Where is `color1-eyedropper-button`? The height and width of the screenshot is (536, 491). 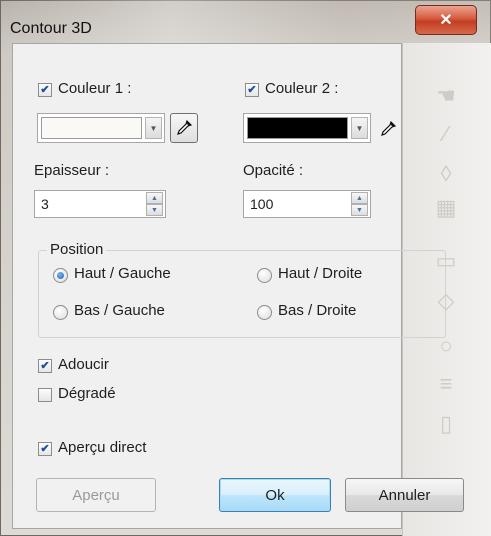
color1-eyedropper-button is located at coordinates (184, 128).